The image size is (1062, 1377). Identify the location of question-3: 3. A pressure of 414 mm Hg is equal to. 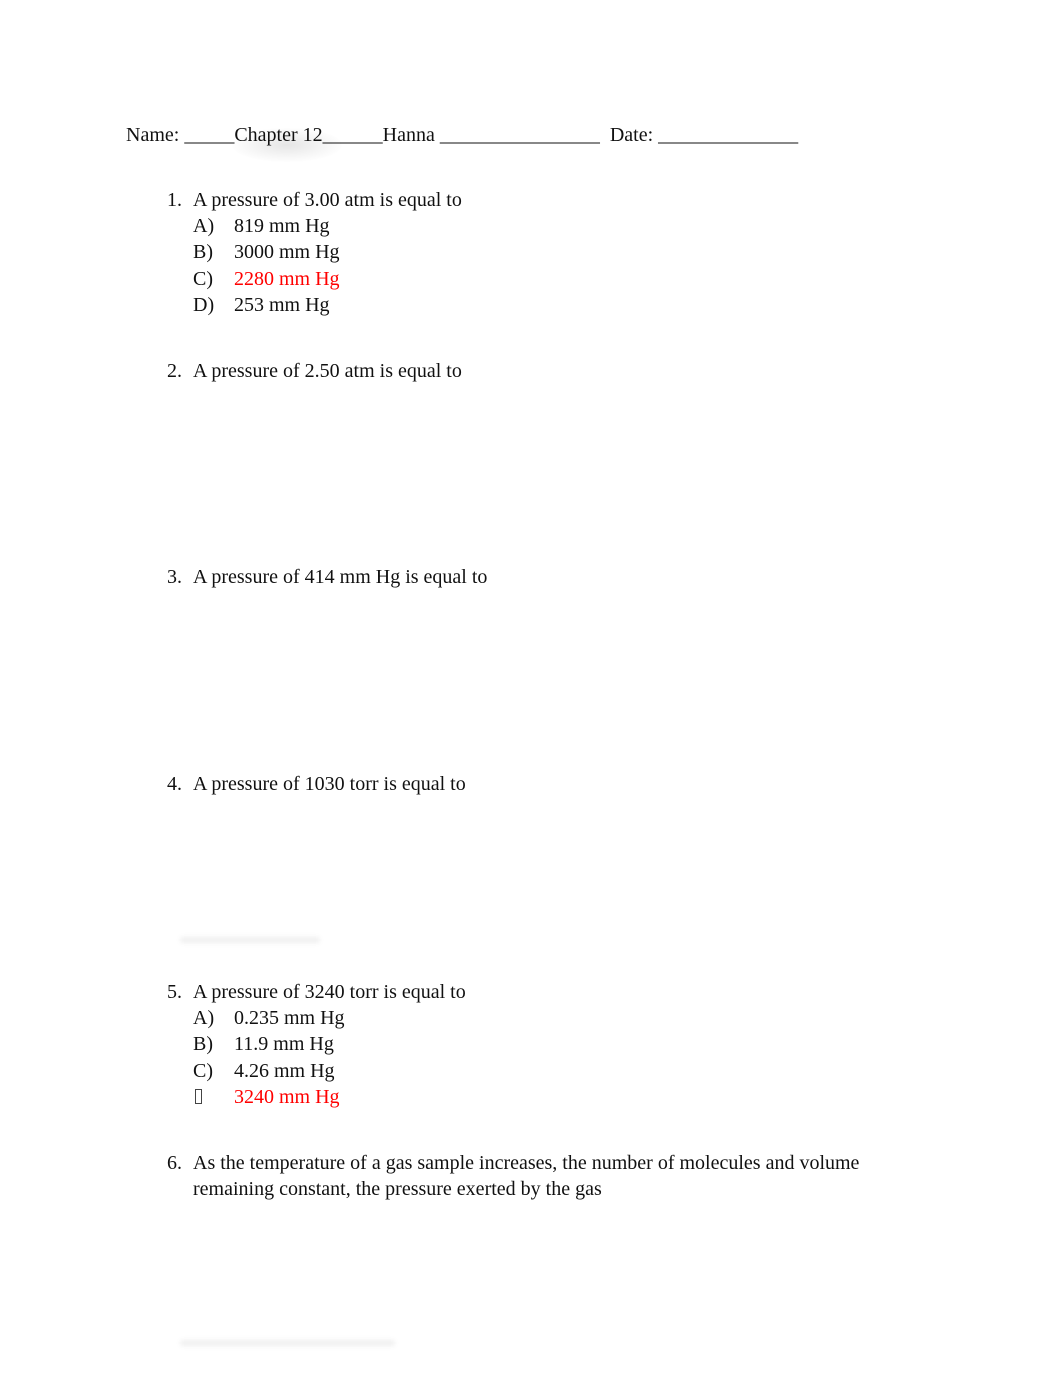
(327, 577).